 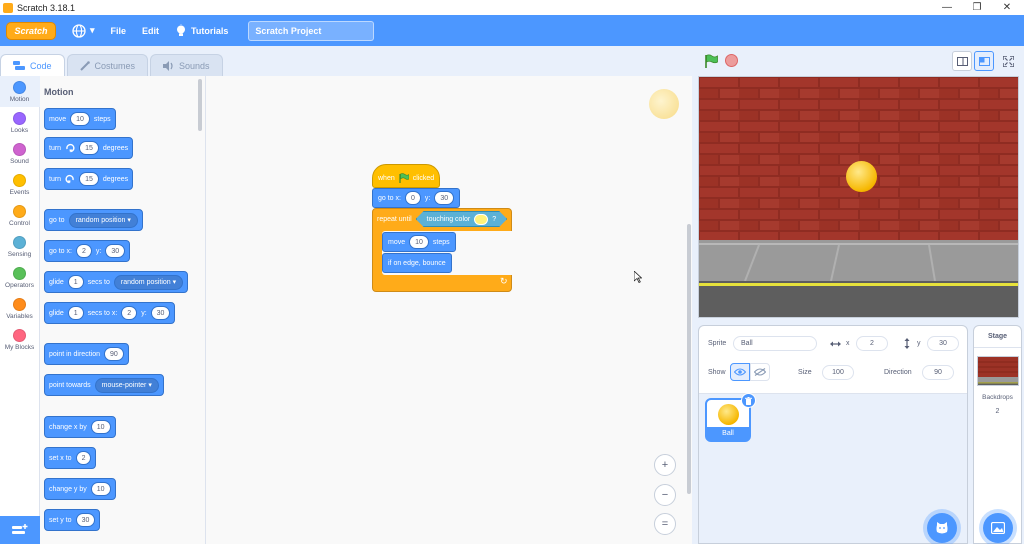 I want to click on zoom-reset-button: =, so click(x=665, y=524).